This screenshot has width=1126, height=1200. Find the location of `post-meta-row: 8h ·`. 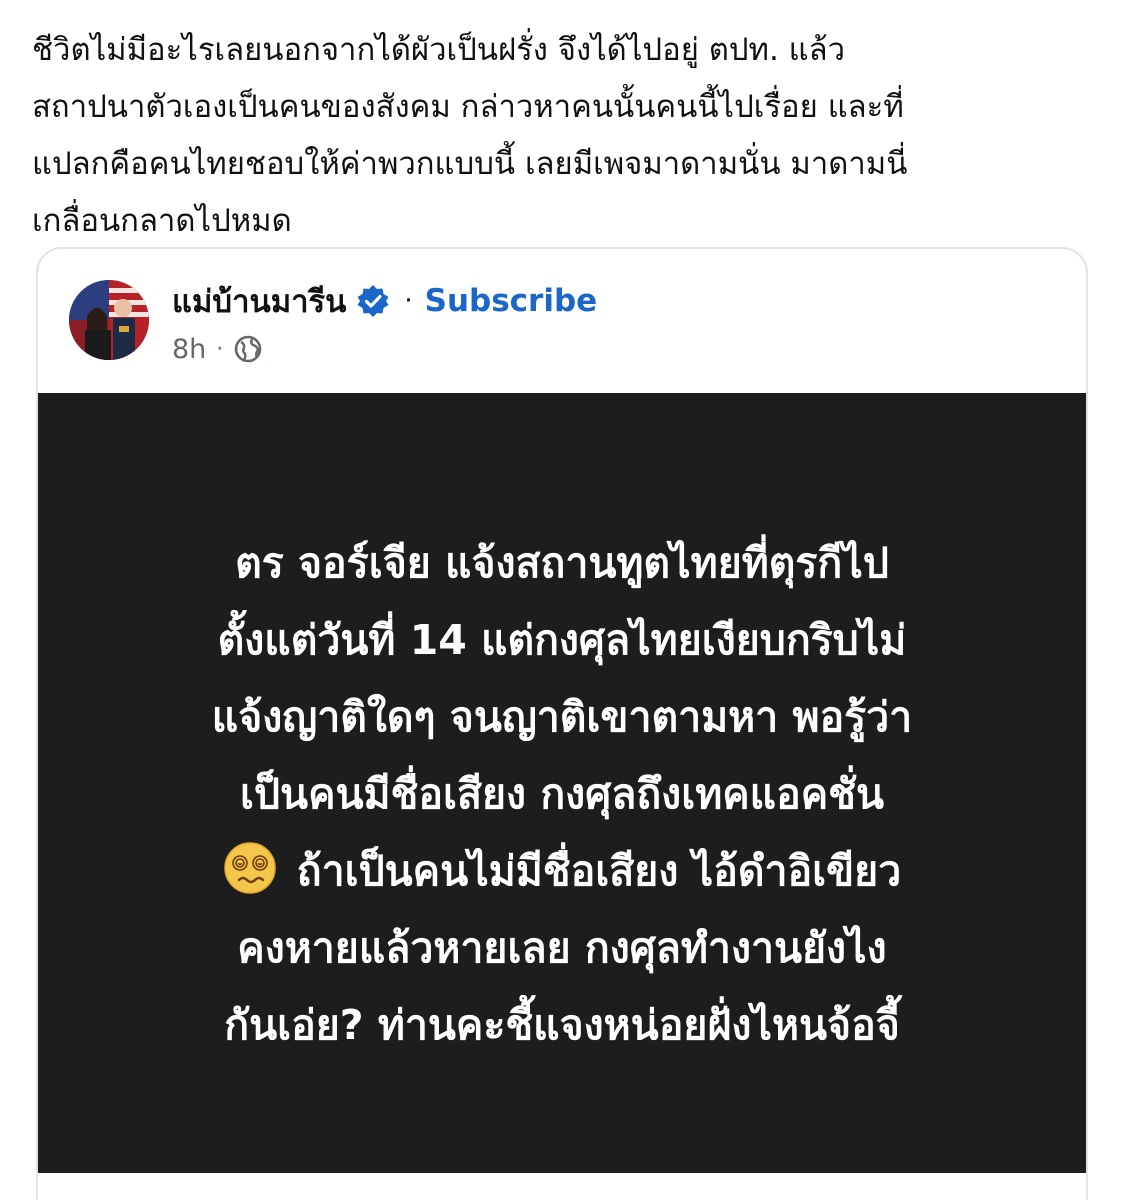

post-meta-row: 8h · is located at coordinates (217, 349).